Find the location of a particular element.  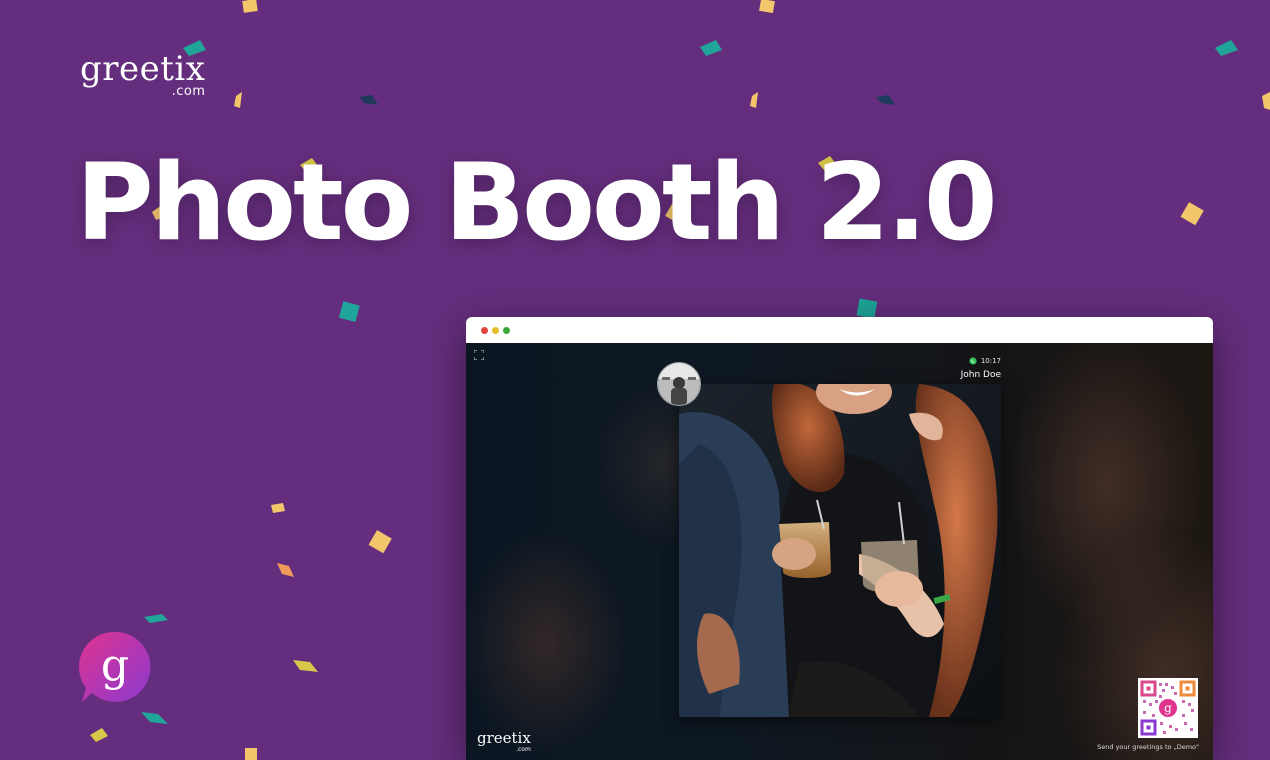

guest-photo is located at coordinates (840, 550).